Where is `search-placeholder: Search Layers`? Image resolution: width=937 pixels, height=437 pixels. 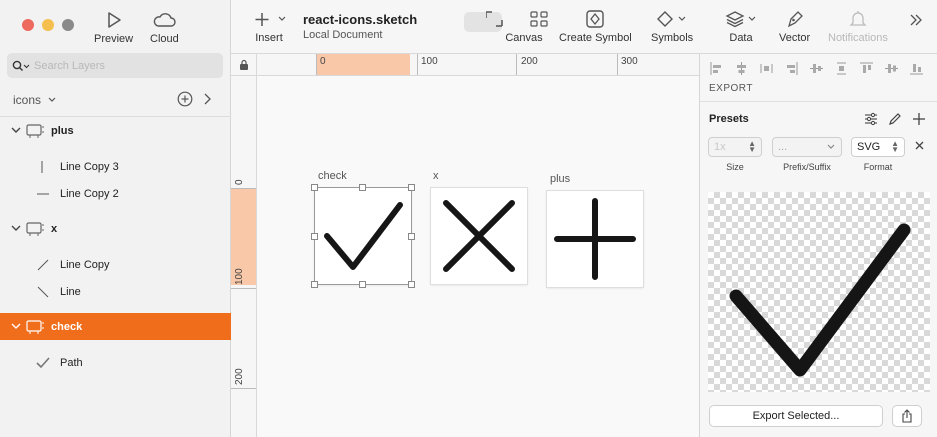
search-placeholder: Search Layers is located at coordinates (69, 65).